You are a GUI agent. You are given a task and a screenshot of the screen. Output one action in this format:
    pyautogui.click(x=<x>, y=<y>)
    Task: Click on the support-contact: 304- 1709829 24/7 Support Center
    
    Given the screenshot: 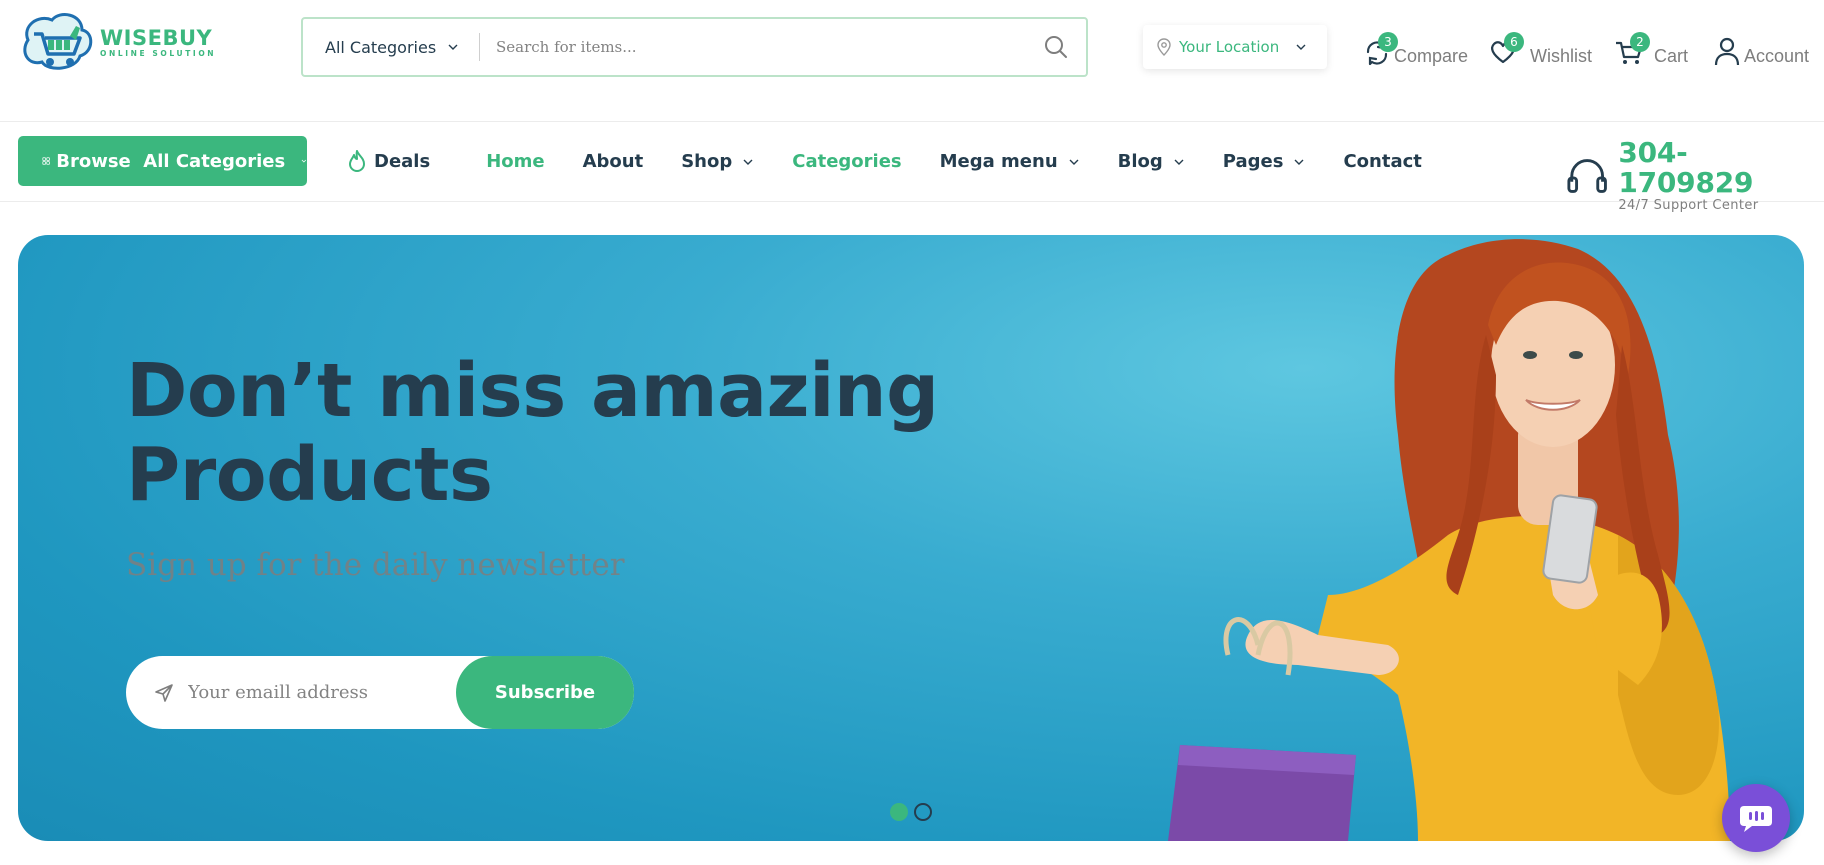 What is the action you would take?
    pyautogui.click(x=1695, y=176)
    